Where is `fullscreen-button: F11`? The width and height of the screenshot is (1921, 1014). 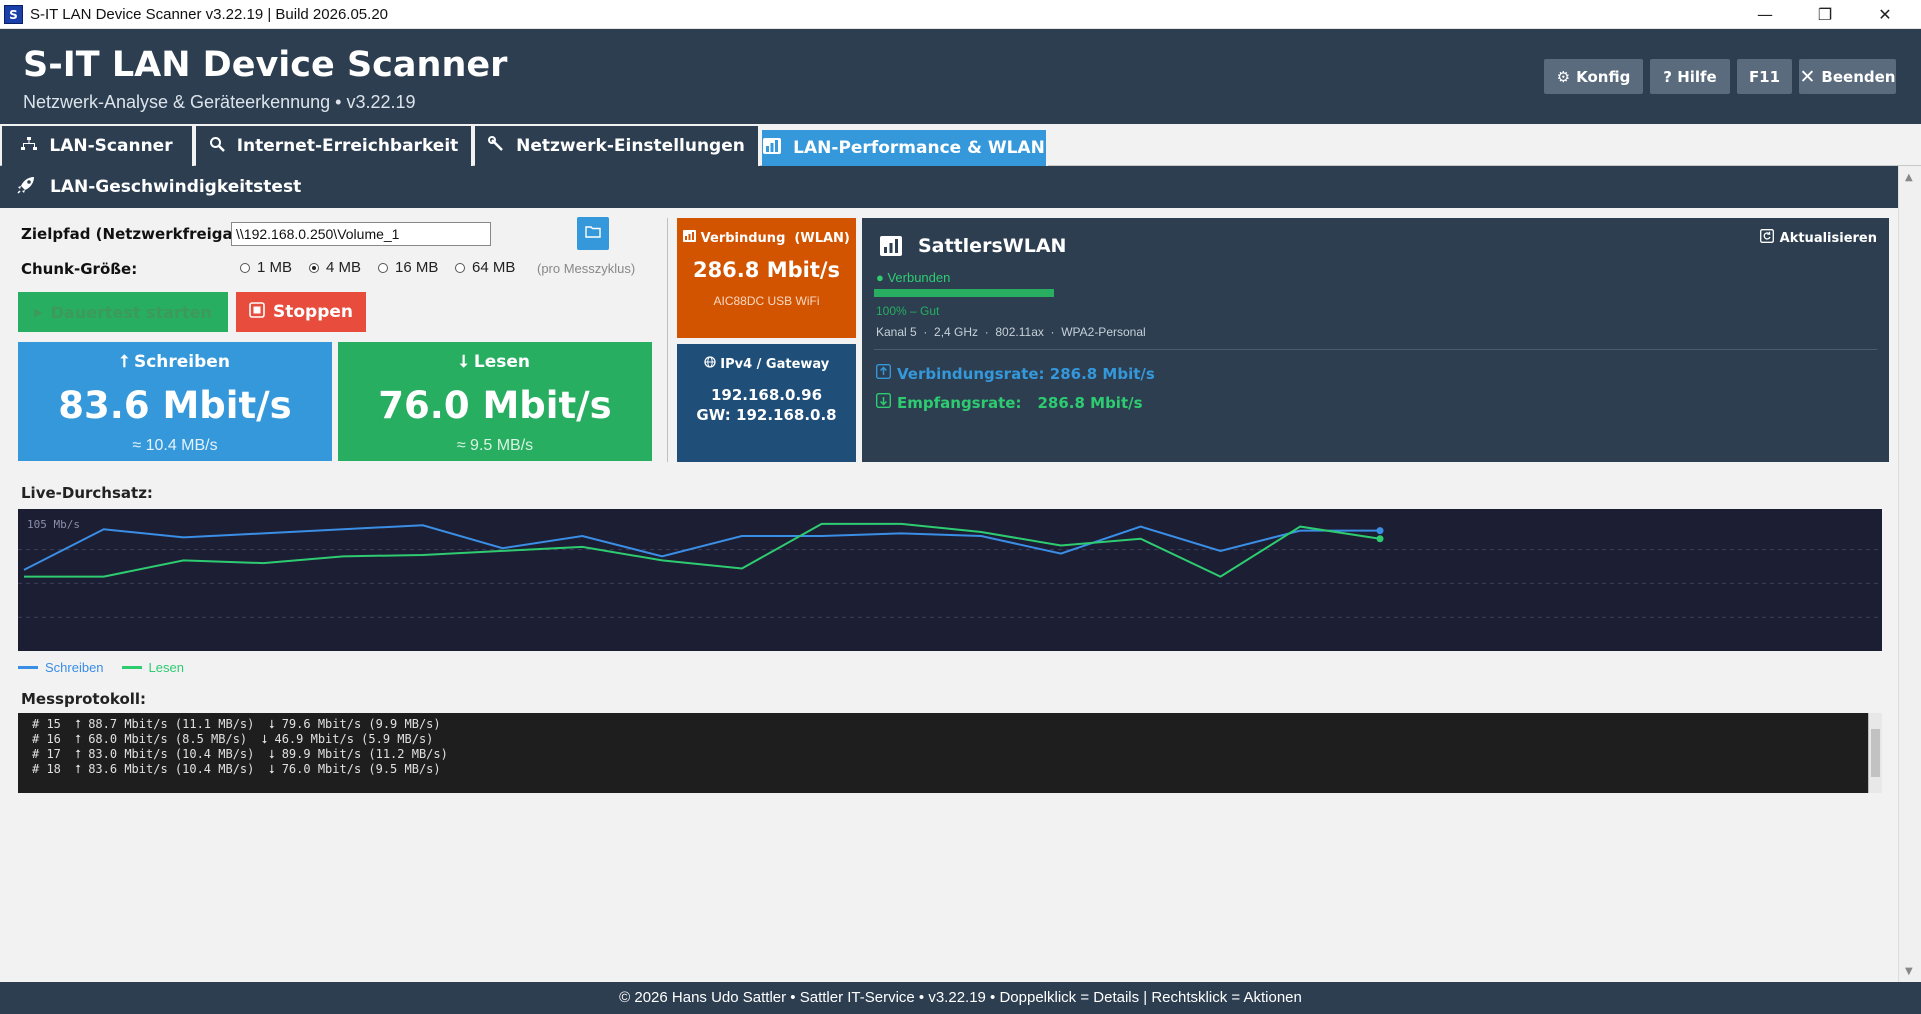
fullscreen-button: F11 is located at coordinates (1764, 76).